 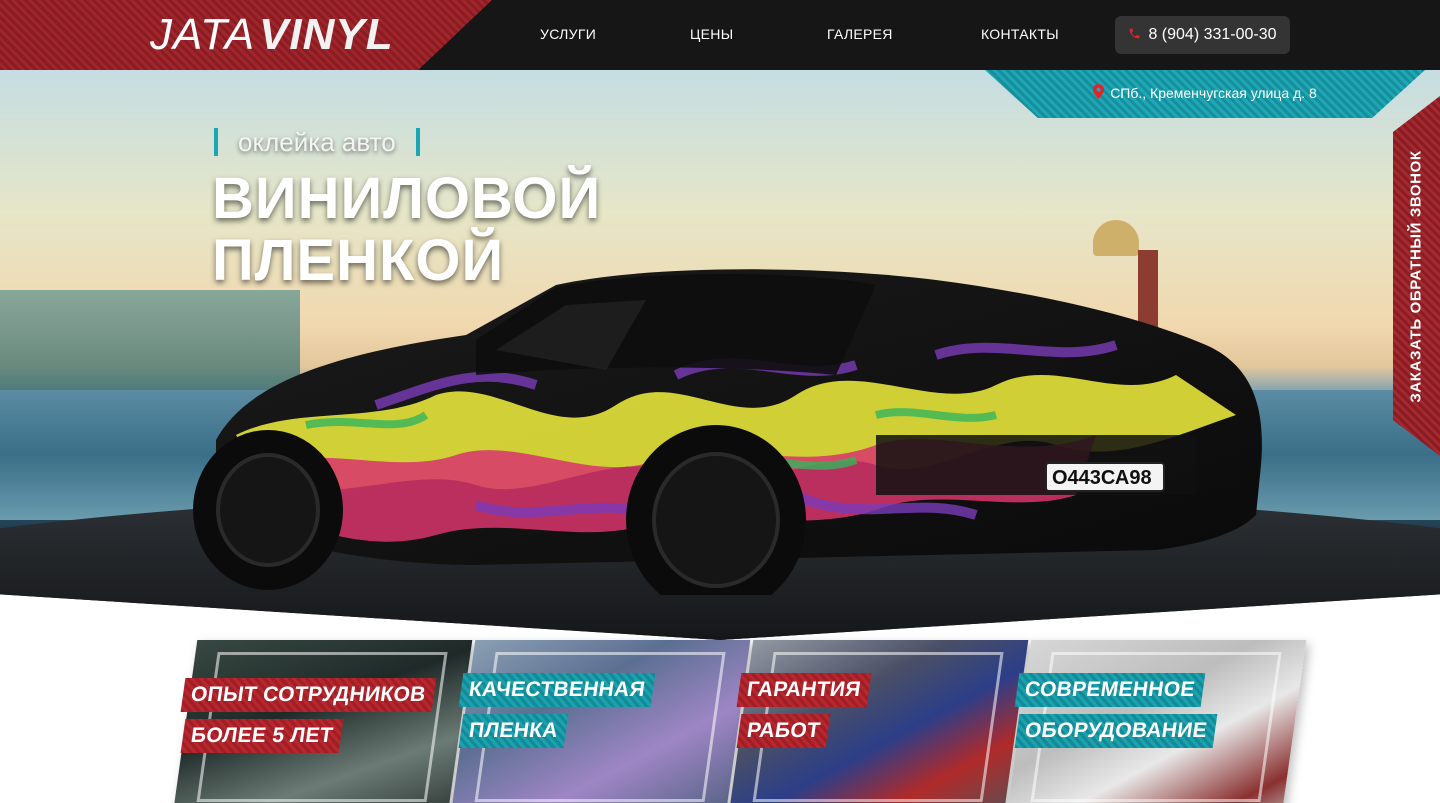 I want to click on feature-label-warranty-line1: ГАРАНТИЯ, so click(x=804, y=690).